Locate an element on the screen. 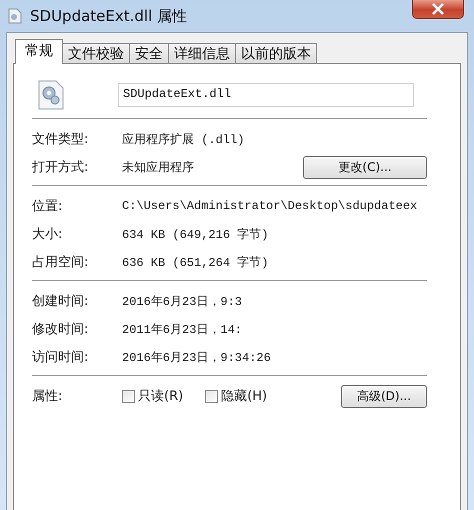 The height and width of the screenshot is (510, 474). file-icon is located at coordinates (15, 16).